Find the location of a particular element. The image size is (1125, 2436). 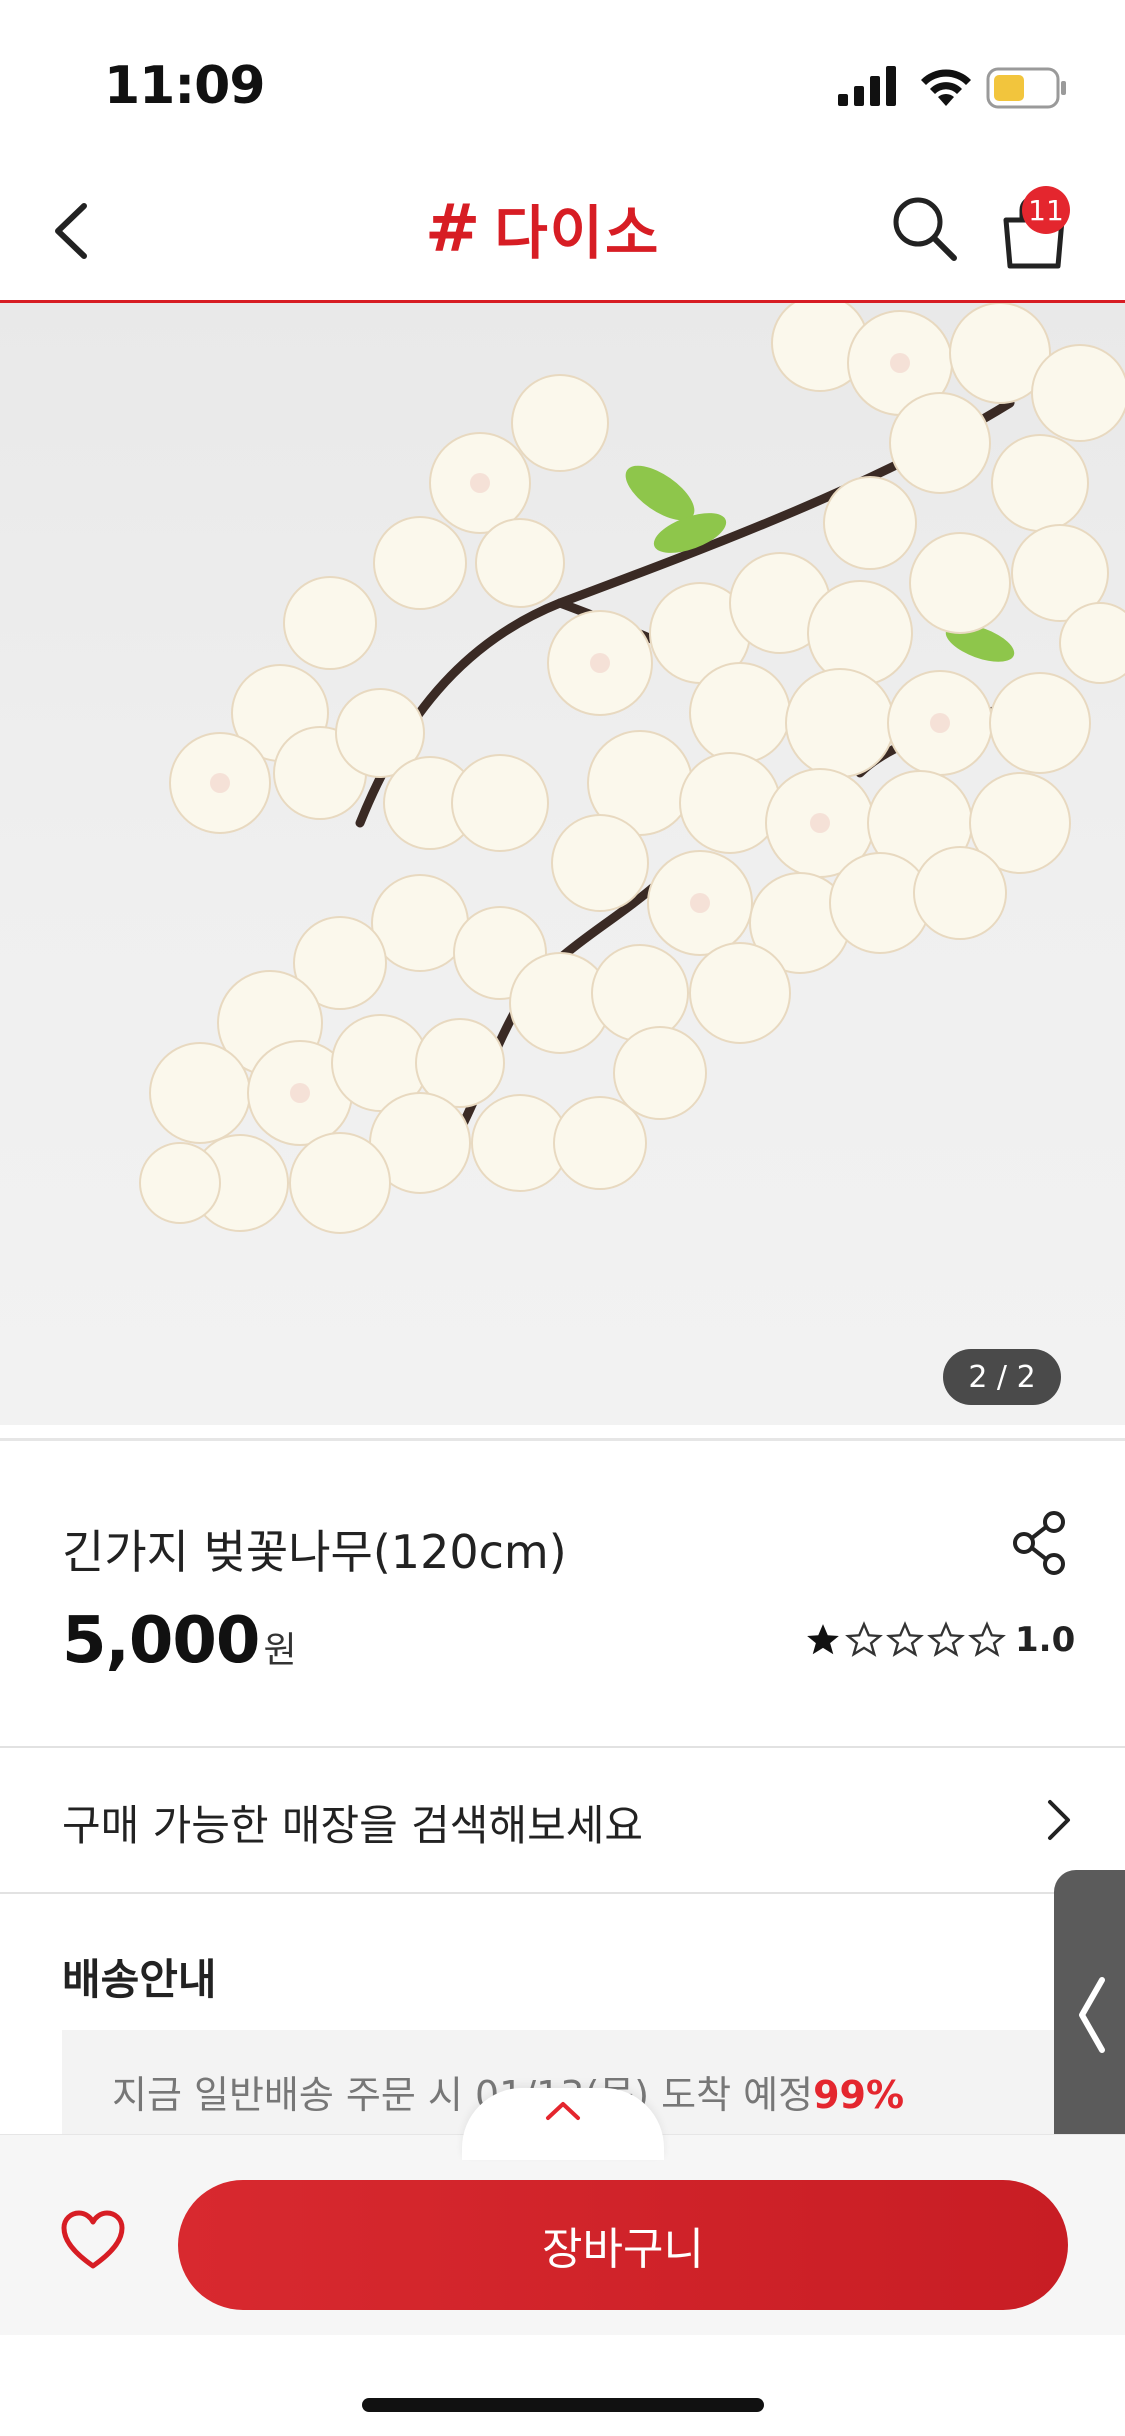

heart-icon is located at coordinates (93, 2240).